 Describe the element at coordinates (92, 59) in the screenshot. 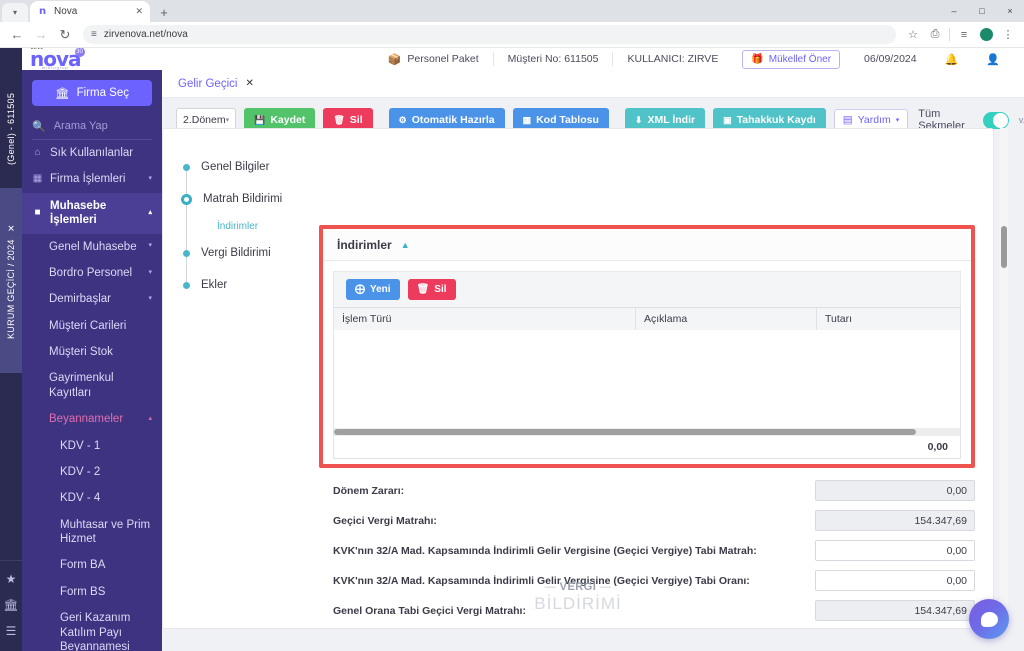

I see `brand-logo: zirve nova 30 mikrogrup` at that location.